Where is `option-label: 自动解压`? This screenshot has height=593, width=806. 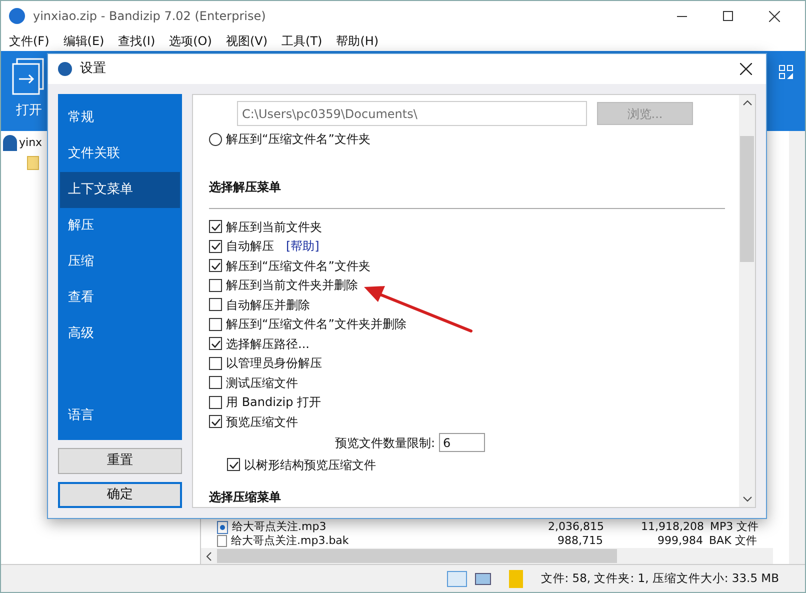
option-label: 自动解压 is located at coordinates (250, 247).